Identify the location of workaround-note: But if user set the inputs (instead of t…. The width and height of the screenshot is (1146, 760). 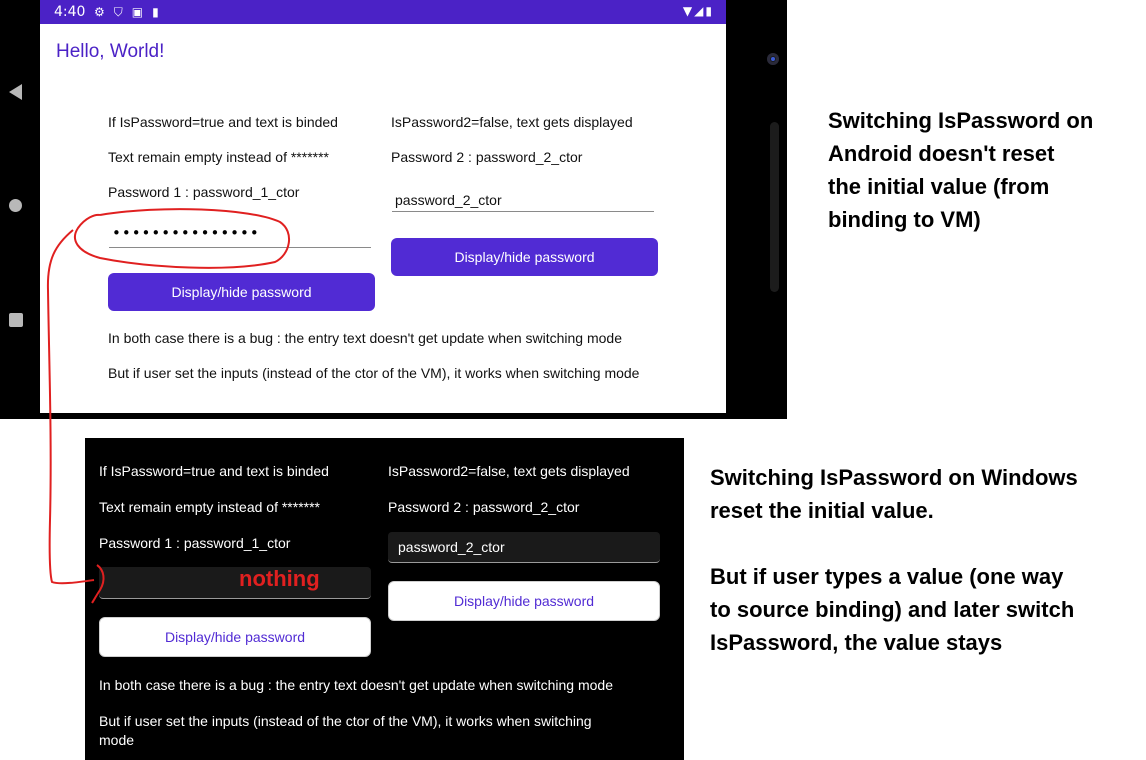
(374, 373).